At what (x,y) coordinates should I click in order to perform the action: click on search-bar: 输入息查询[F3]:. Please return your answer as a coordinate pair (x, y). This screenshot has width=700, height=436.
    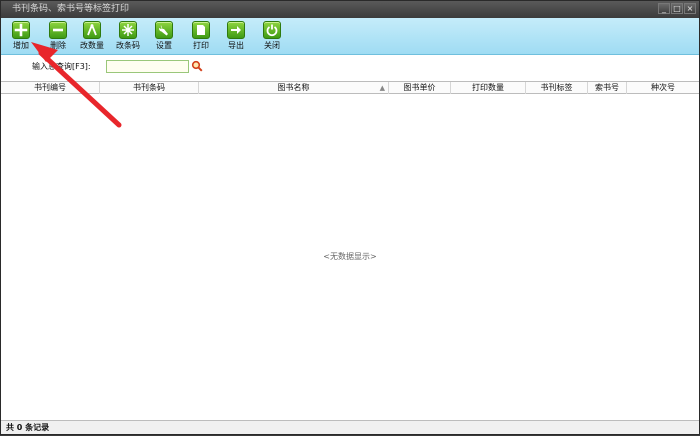
    Looking at the image, I should click on (350, 67).